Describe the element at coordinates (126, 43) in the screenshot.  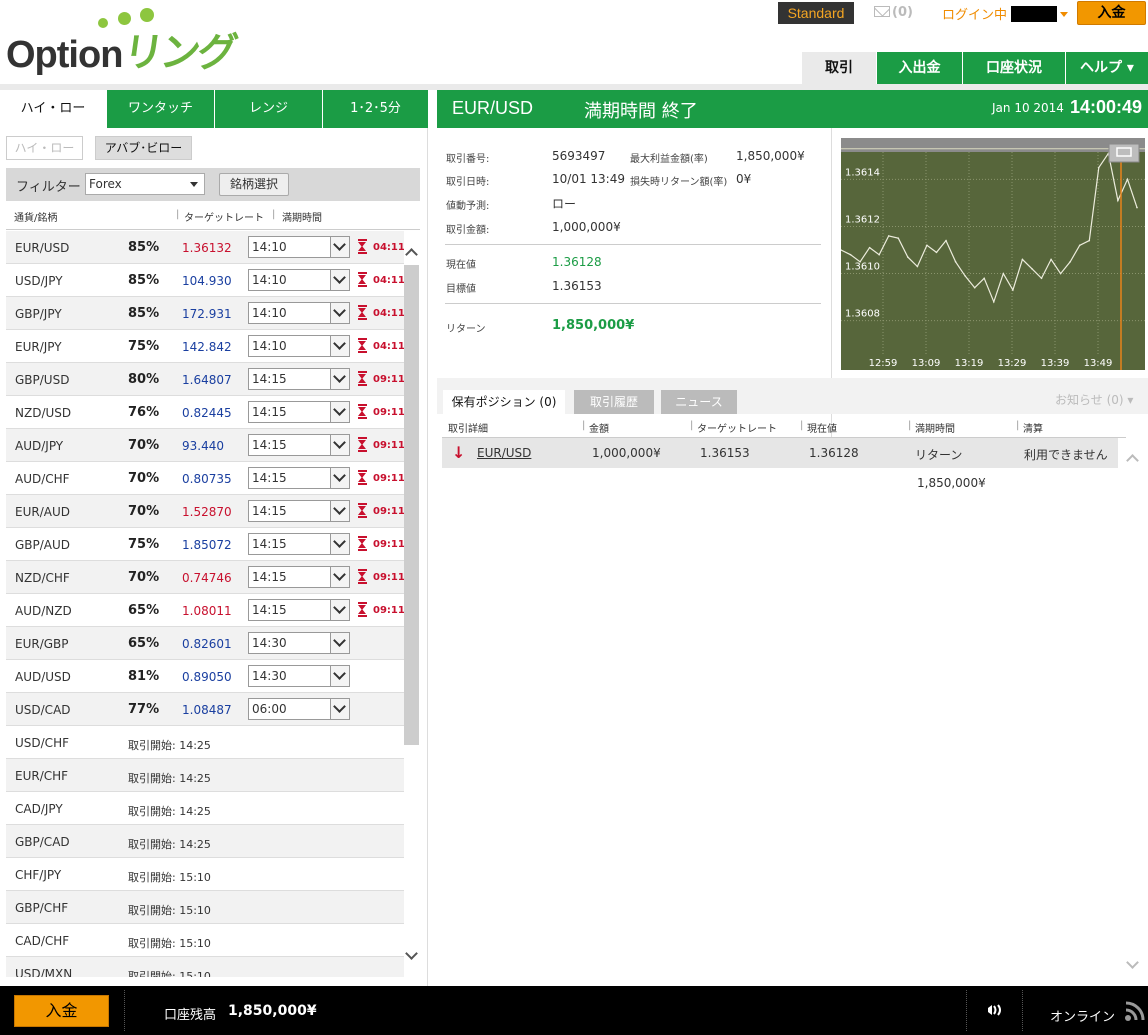
I see `option-ring-logo: Option リング` at that location.